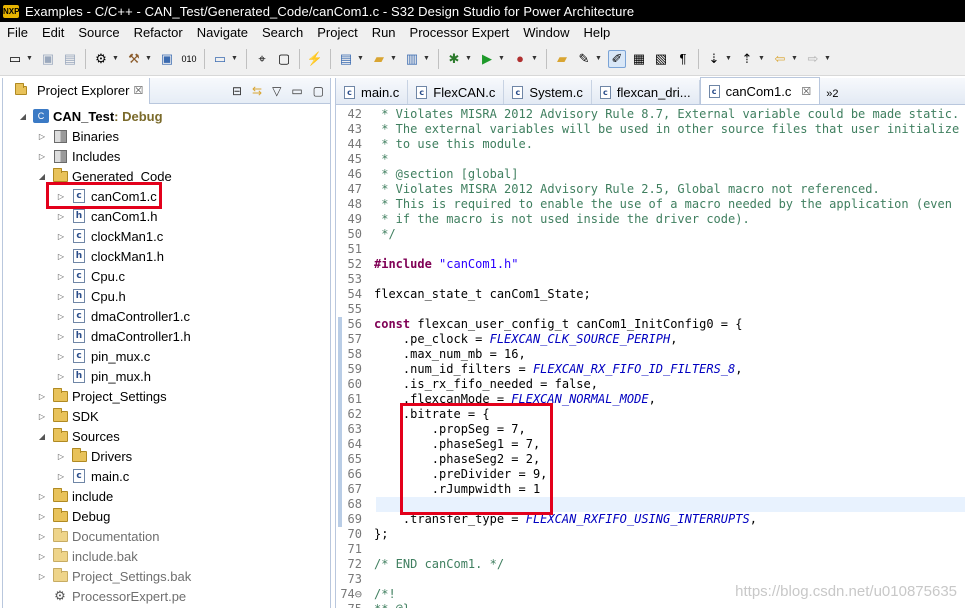 The height and width of the screenshot is (608, 965). Describe the element at coordinates (282, 32) in the screenshot. I see `menu-search: Search` at that location.